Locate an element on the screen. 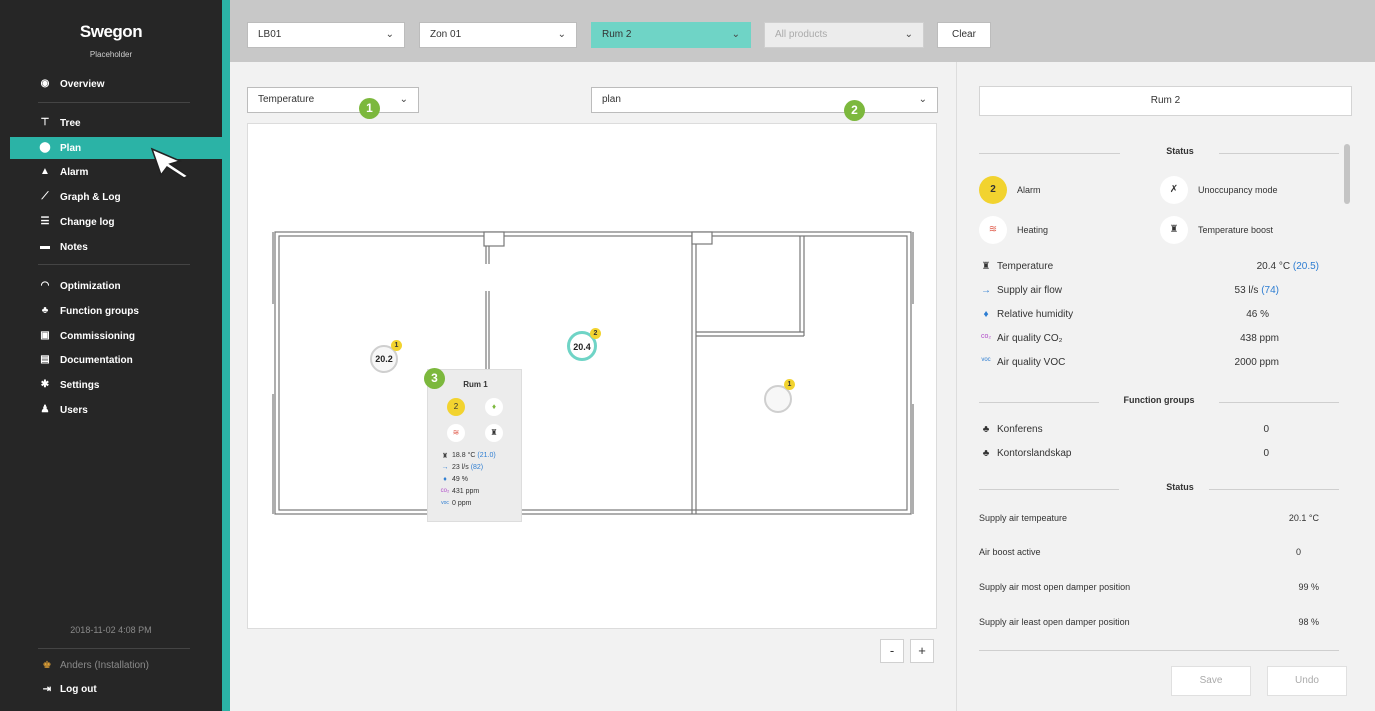 This screenshot has height=711, width=1375. notes-icon: ▬ is located at coordinates (45, 246).